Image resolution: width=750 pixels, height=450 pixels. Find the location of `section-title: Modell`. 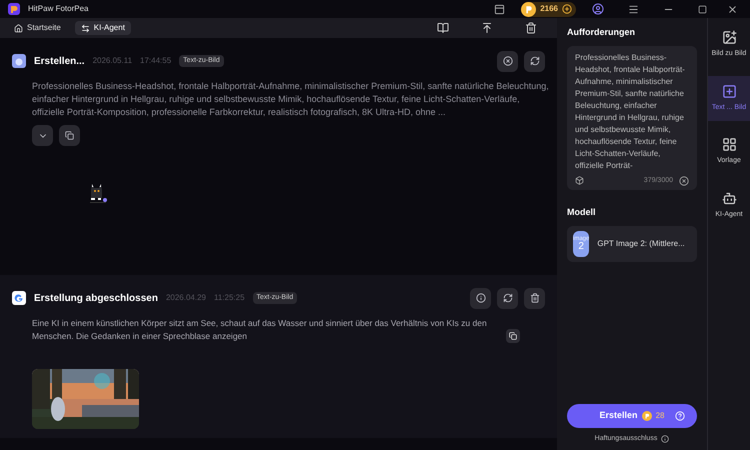

section-title: Modell is located at coordinates (581, 212).